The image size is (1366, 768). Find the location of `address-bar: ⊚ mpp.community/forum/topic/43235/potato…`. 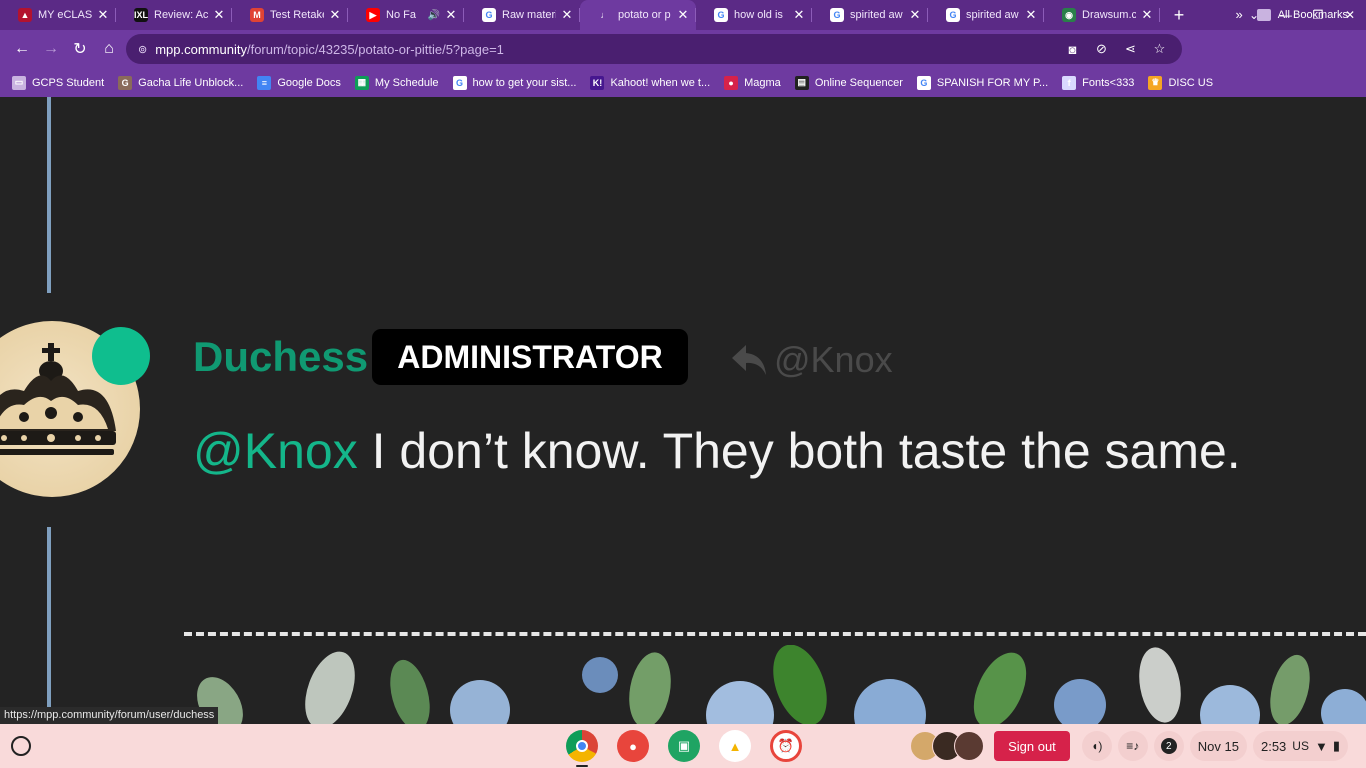

address-bar: ⊚ mpp.community/forum/topic/43235/potato… is located at coordinates (654, 49).